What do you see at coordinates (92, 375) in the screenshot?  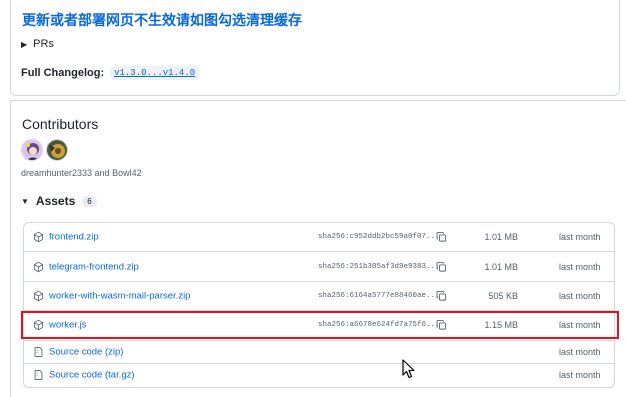 I see `source-code-link: Source code (tar.gz)` at bounding box center [92, 375].